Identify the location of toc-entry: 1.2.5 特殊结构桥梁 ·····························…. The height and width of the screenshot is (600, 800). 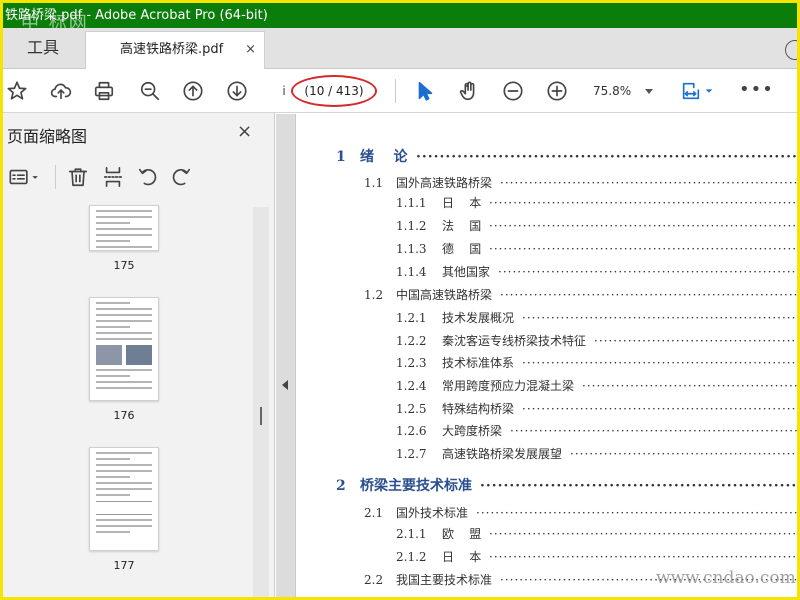
(596, 409).